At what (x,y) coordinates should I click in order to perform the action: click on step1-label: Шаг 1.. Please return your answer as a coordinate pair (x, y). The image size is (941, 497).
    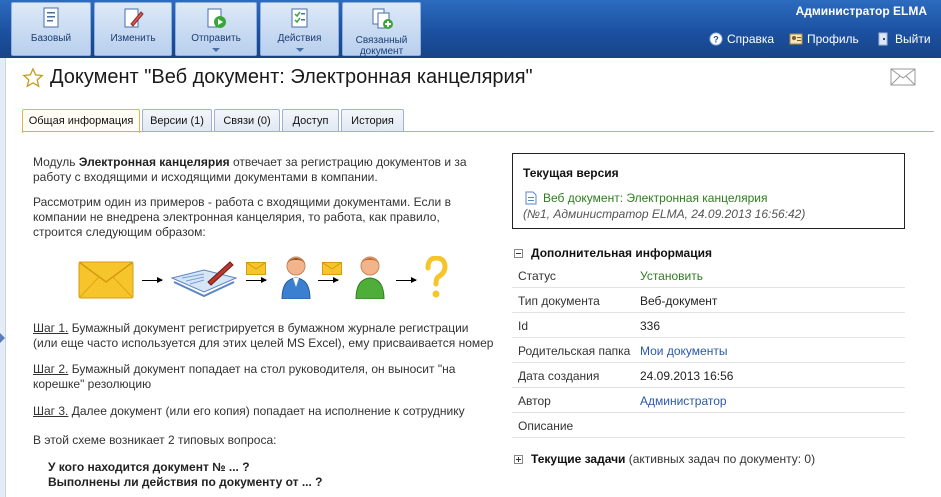
    Looking at the image, I should click on (51, 328).